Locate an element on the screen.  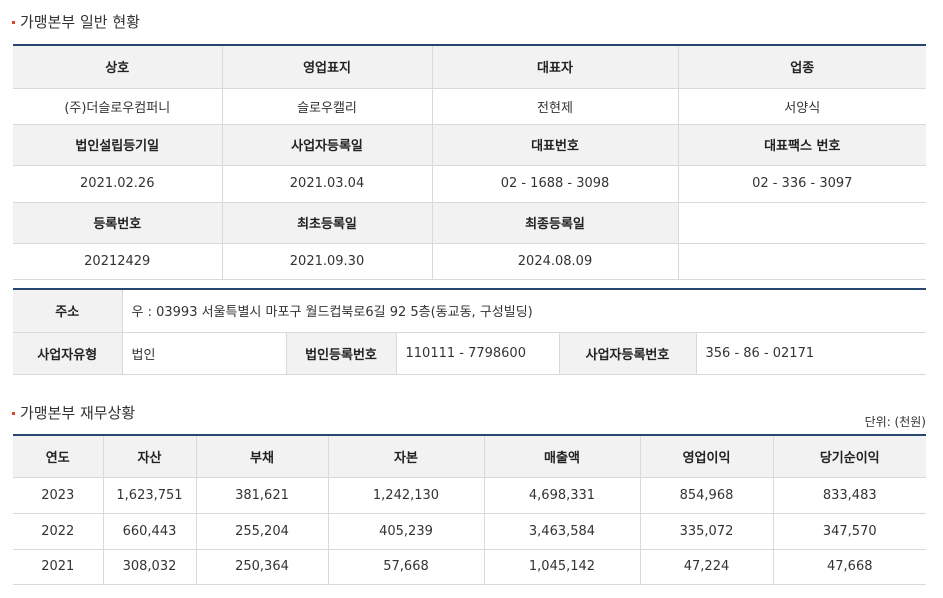
header-cell: 당기순이익 is located at coordinates (849, 456).